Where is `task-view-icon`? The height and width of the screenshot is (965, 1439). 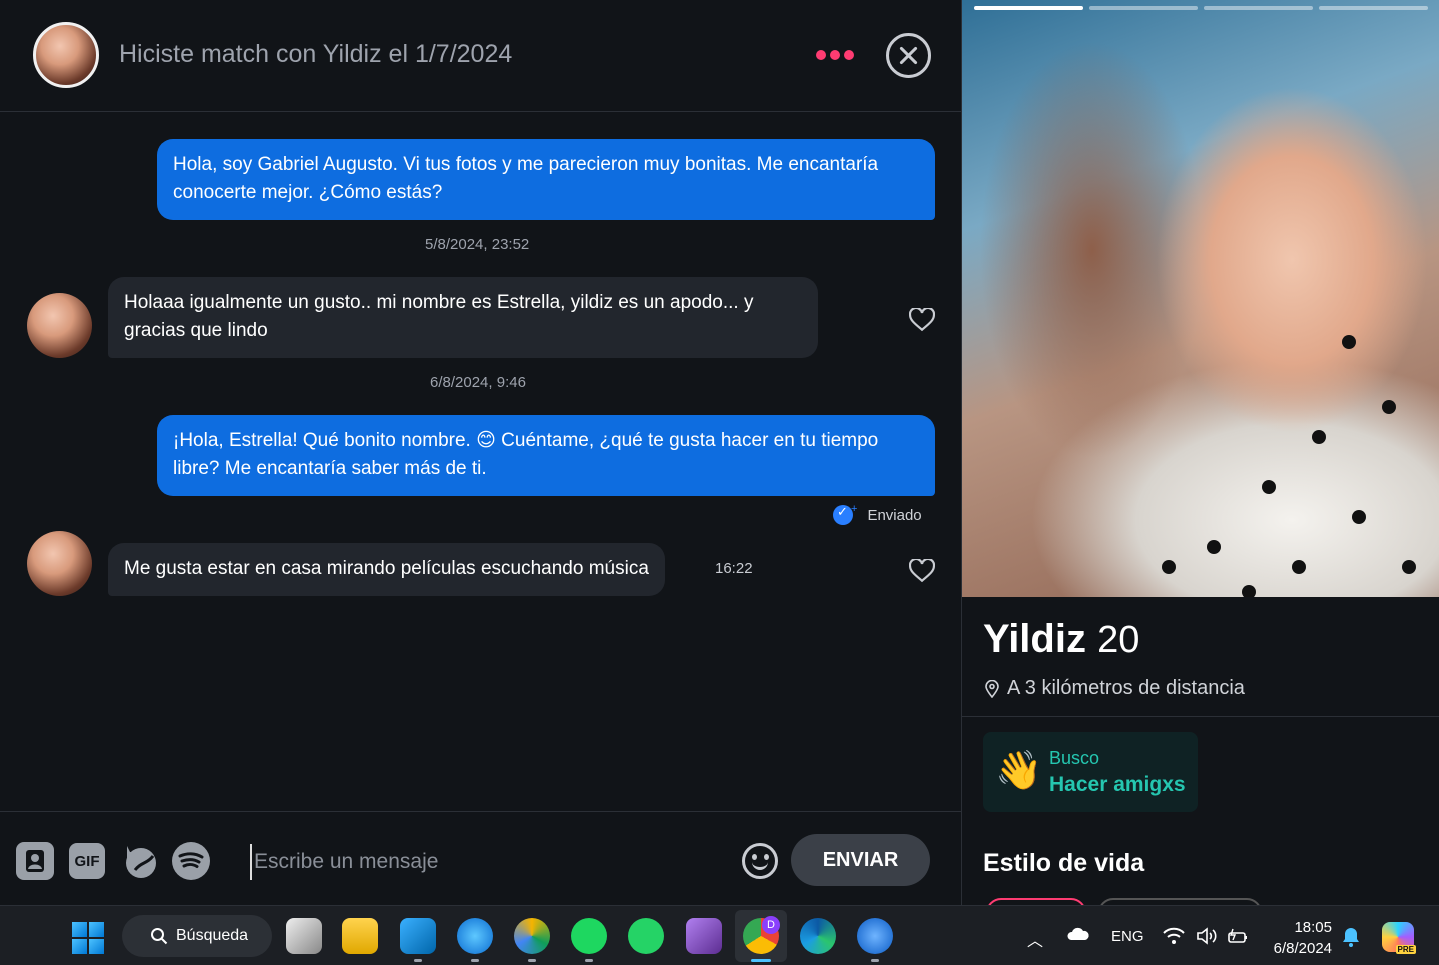
task-view-icon is located at coordinates (304, 936).